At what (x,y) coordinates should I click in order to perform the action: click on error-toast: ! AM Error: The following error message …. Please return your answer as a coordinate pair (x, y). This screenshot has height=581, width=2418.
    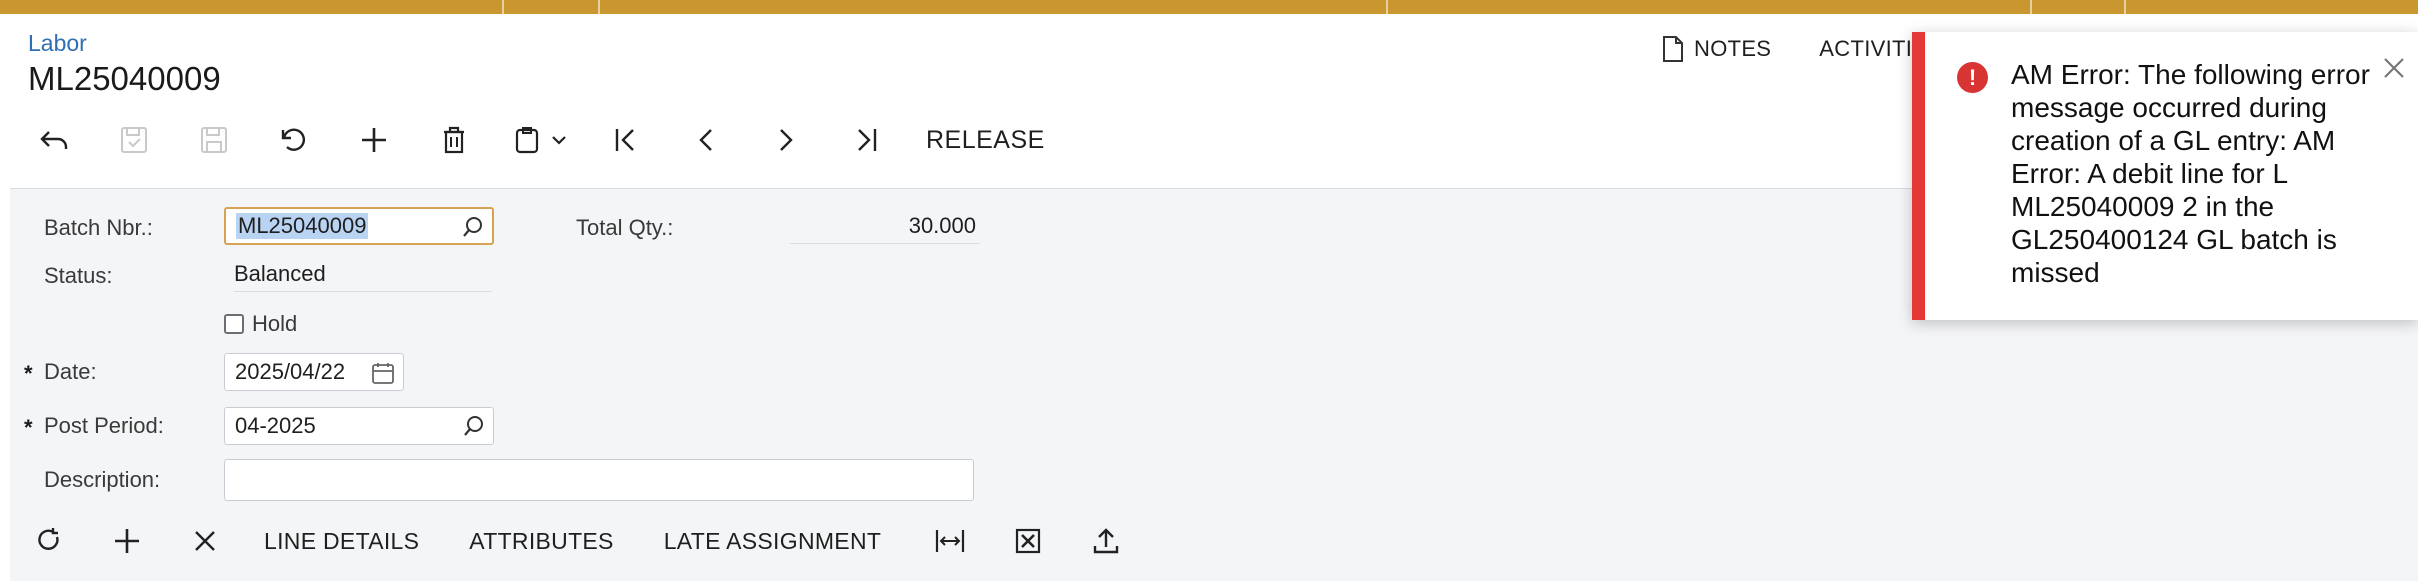
    Looking at the image, I should click on (2165, 176).